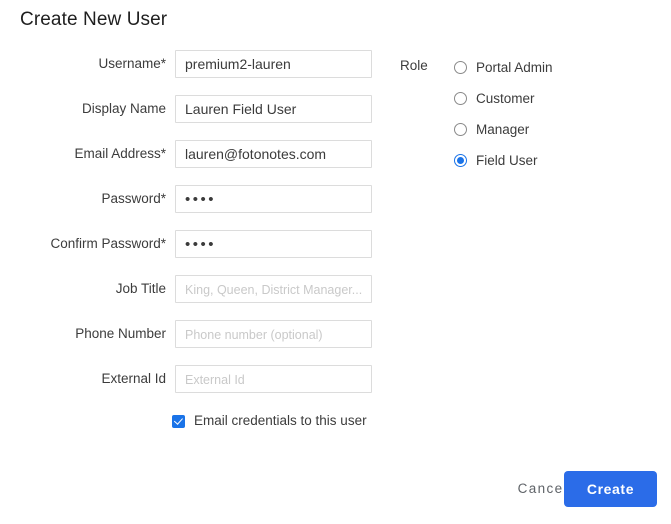 The image size is (671, 524). I want to click on label-username: Username*, so click(132, 63).